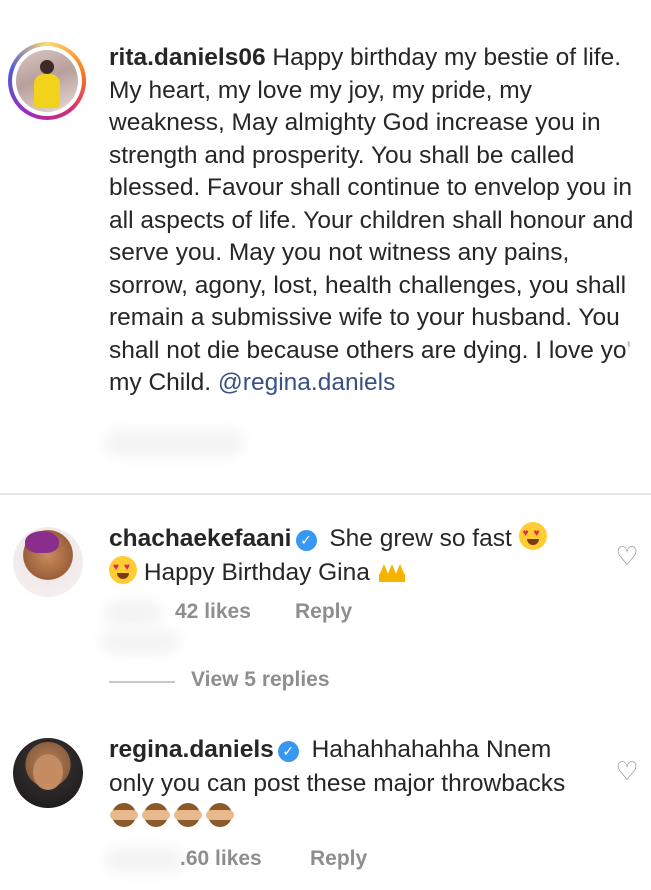 The height and width of the screenshot is (890, 651). Describe the element at coordinates (160, 382) in the screenshot. I see `caption-body-tail: my Child.` at that location.